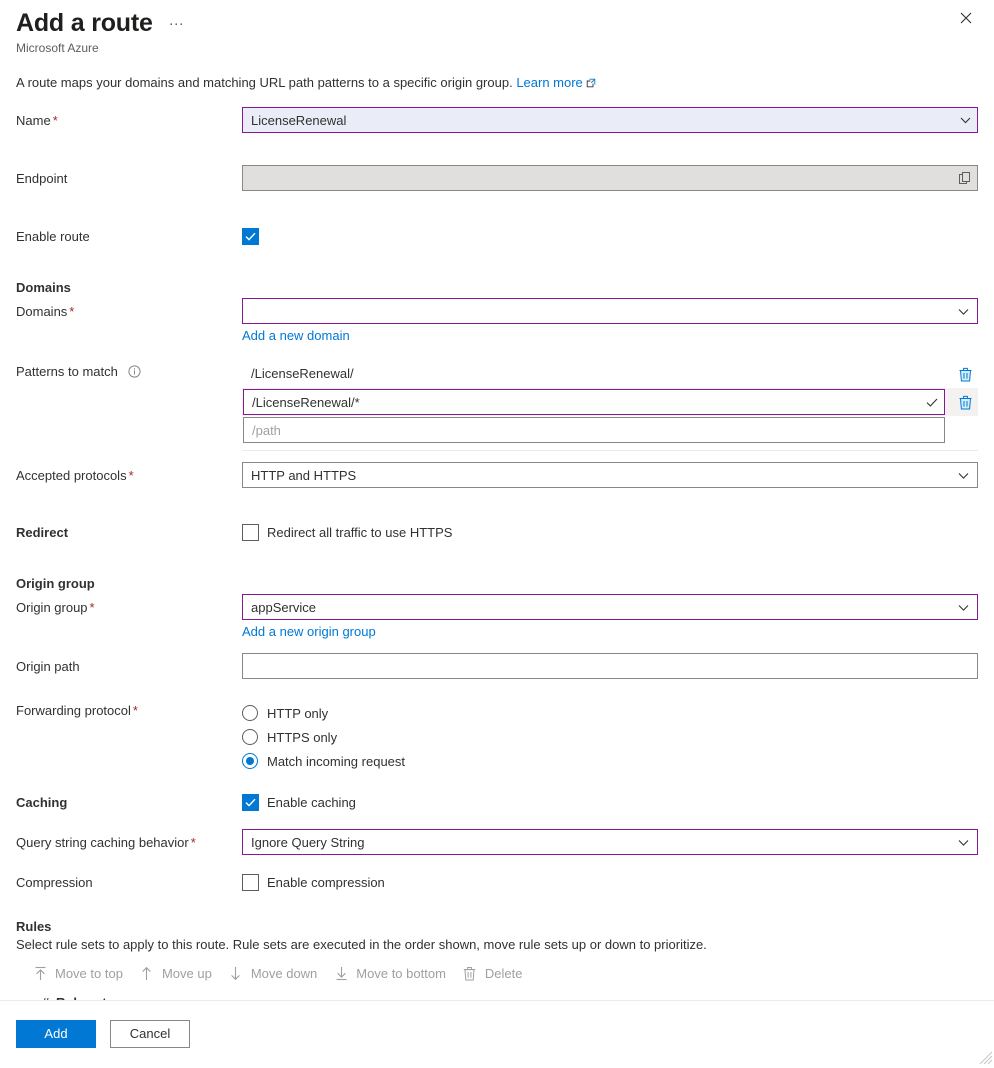 The width and height of the screenshot is (994, 1068). I want to click on section-domains: Domains, so click(497, 287).